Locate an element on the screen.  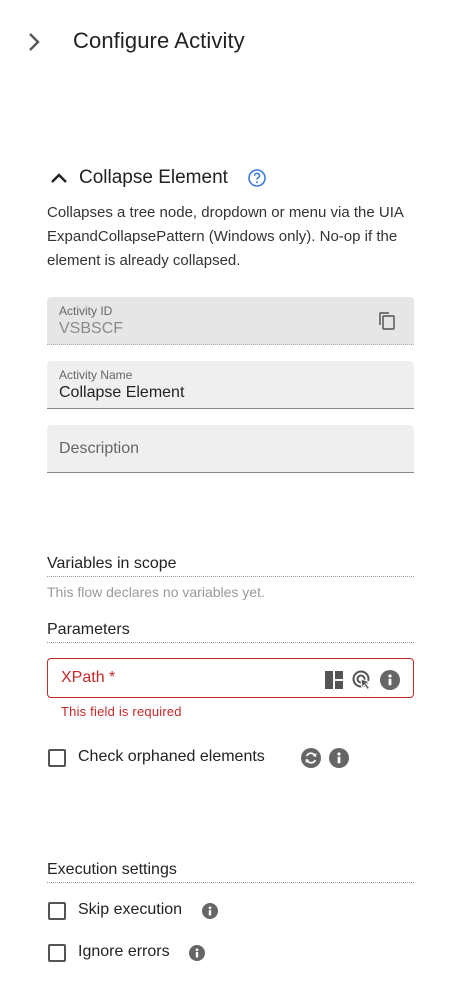
collapse-section-button is located at coordinates (59, 178).